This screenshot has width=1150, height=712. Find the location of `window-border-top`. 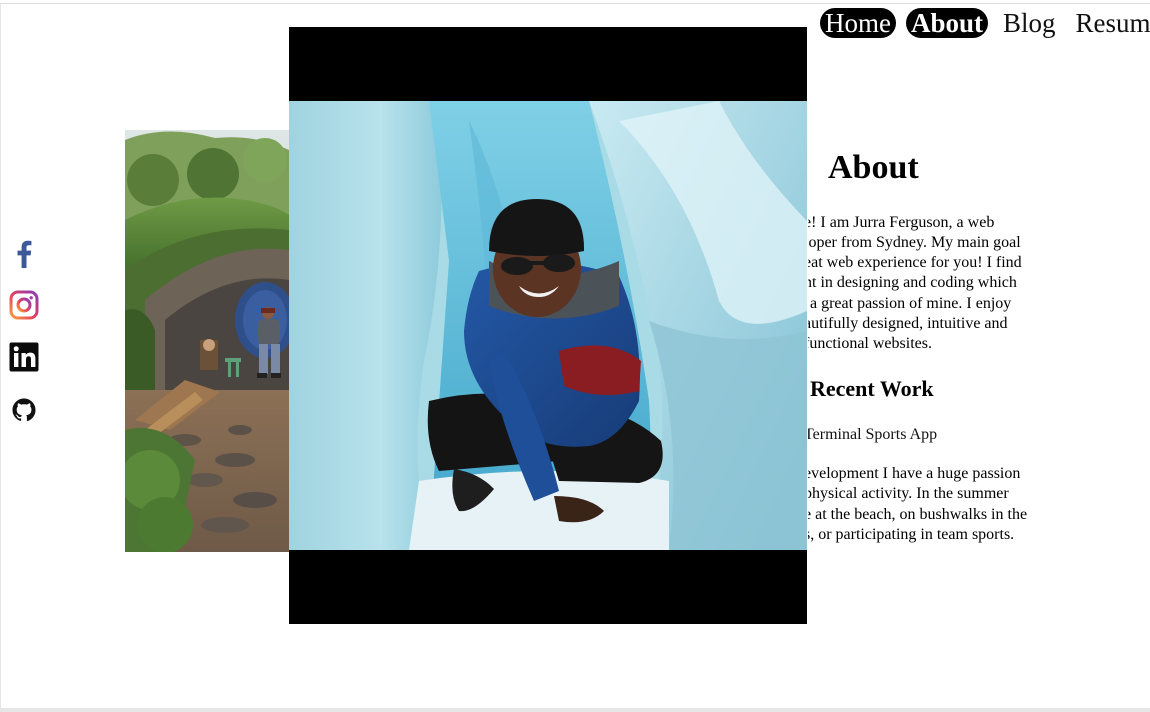

window-border-top is located at coordinates (575, 3).